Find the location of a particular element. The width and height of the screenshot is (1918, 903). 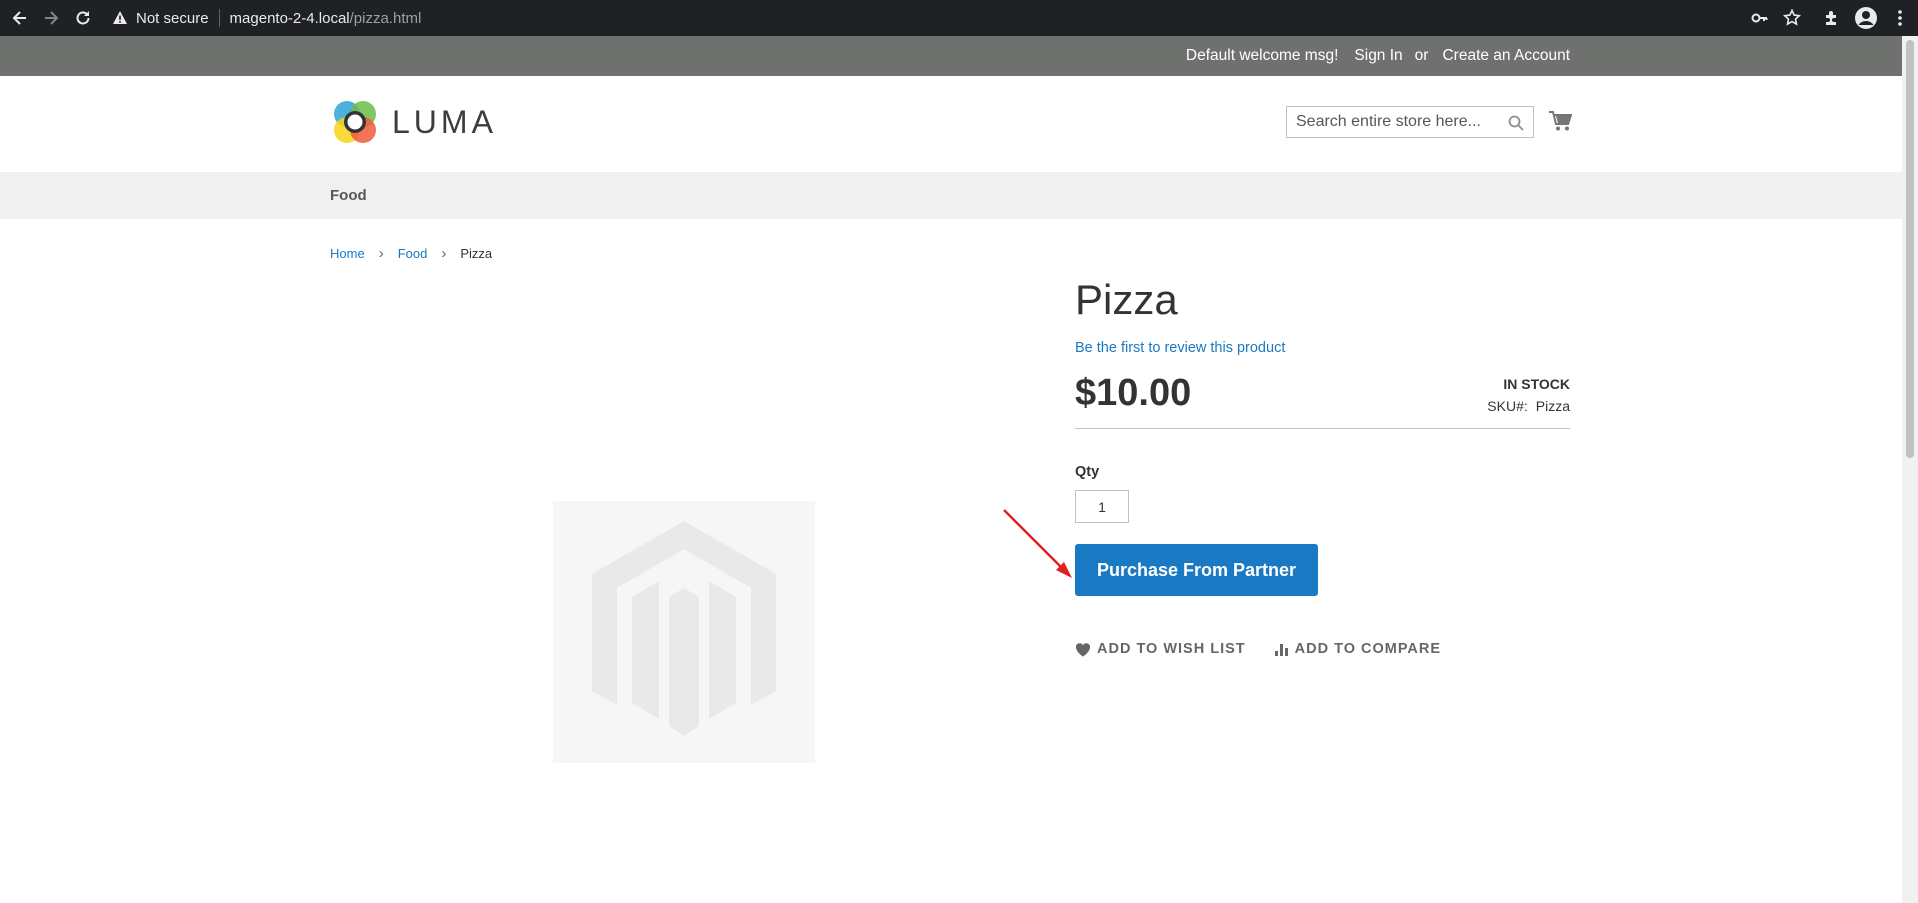

browser-menu-icon is located at coordinates (1900, 18).